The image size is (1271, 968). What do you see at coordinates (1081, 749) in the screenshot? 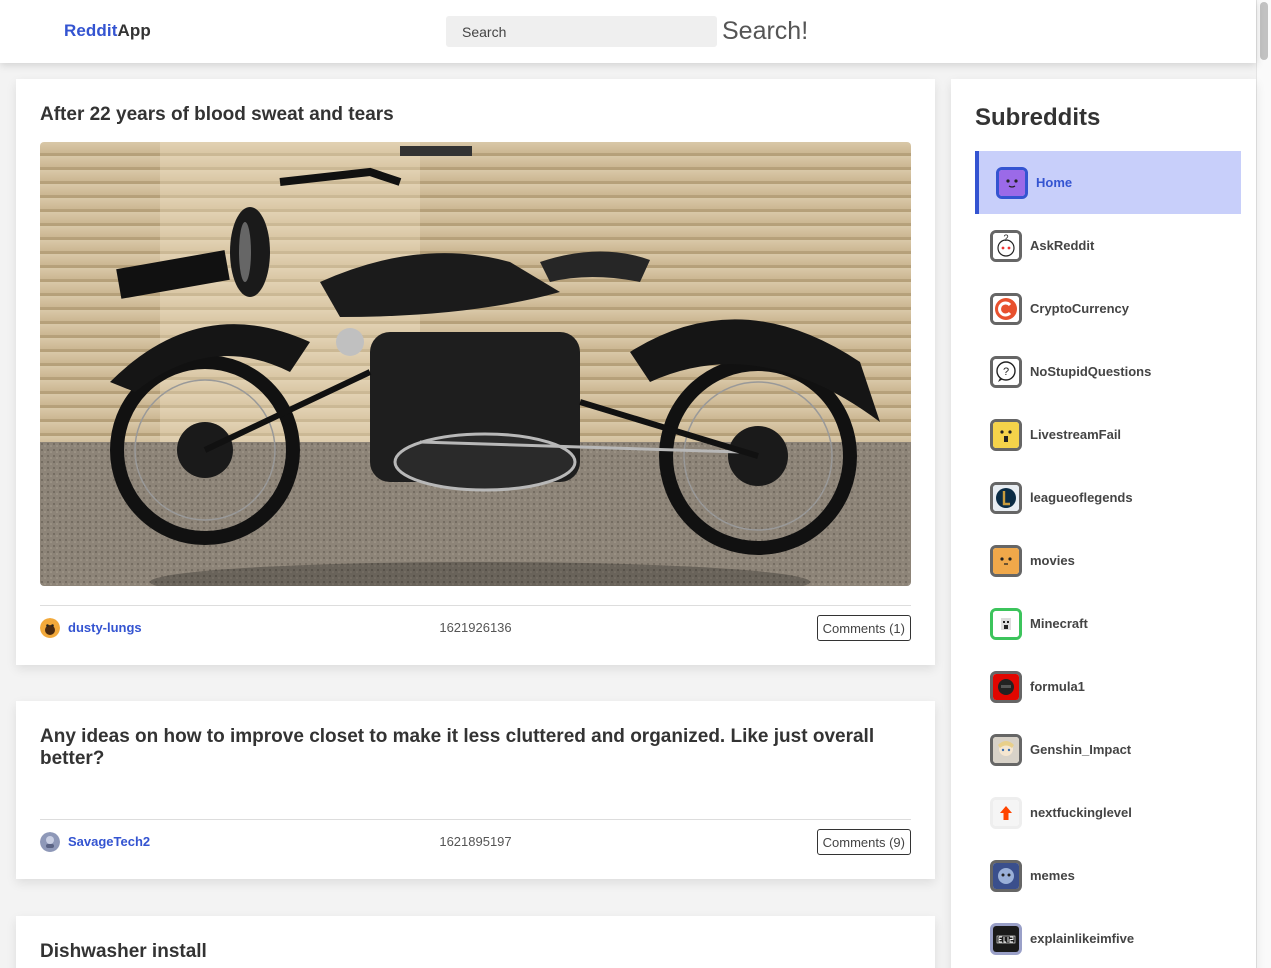
I see `subreddit-label: Genshin_Impact` at bounding box center [1081, 749].